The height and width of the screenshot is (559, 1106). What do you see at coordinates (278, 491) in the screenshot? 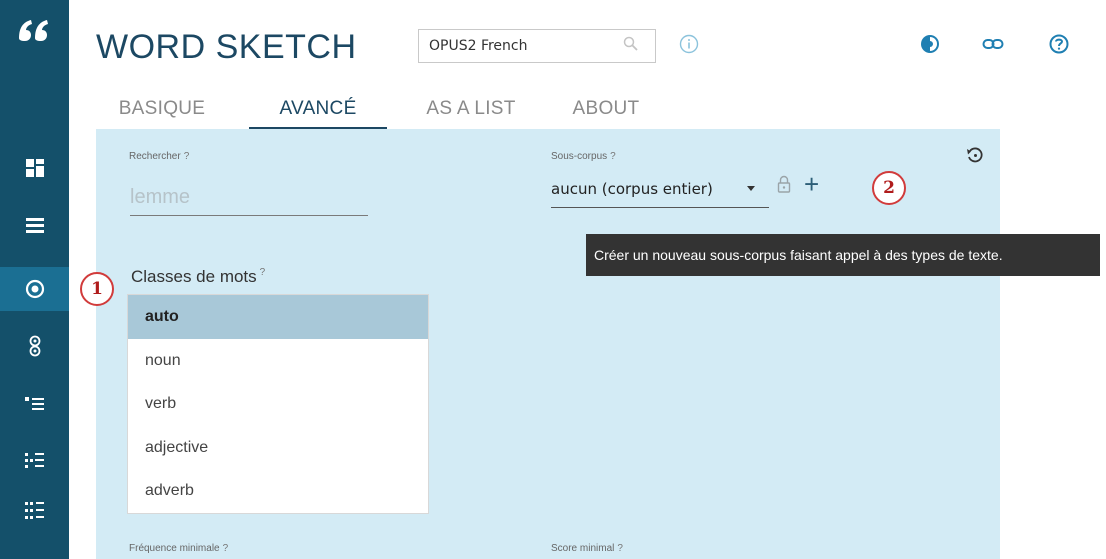
I see `list-item: adverb` at bounding box center [278, 491].